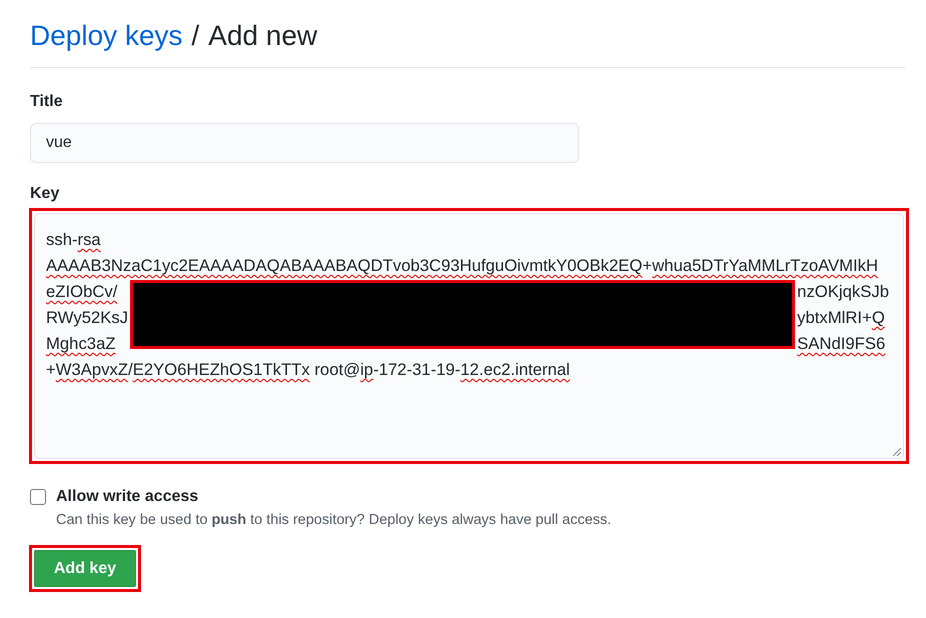  What do you see at coordinates (843, 292) in the screenshot?
I see `key-text: nzOKjqkSJb` at bounding box center [843, 292].